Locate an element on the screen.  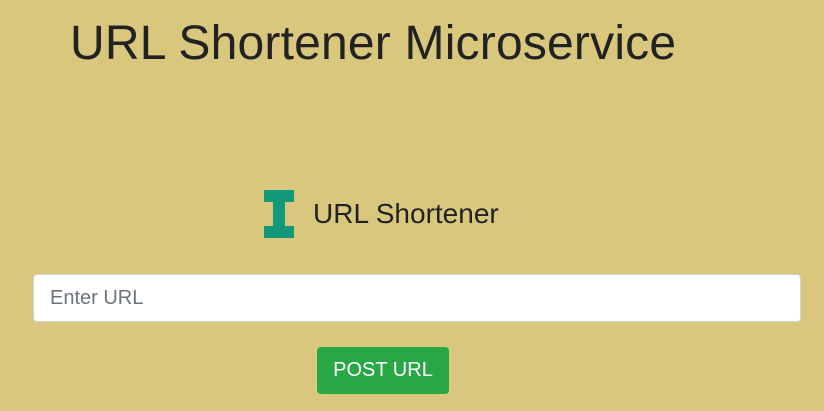
brand: URL Shortener is located at coordinates (380, 214).